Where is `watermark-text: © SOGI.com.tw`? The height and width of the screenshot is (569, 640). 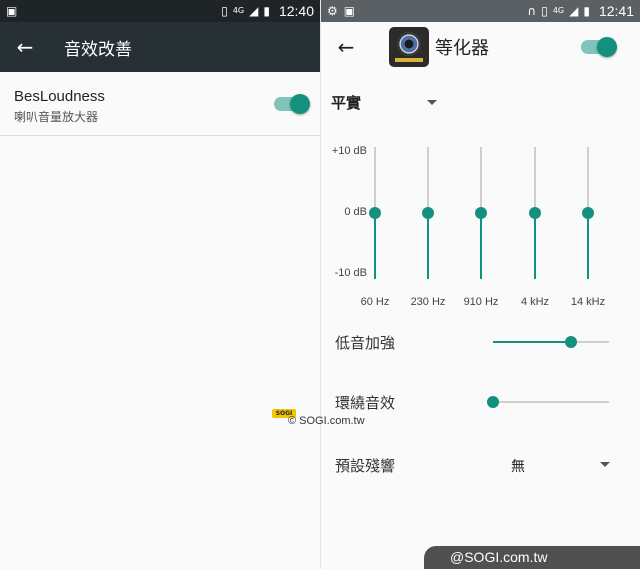 watermark-text: © SOGI.com.tw is located at coordinates (326, 421).